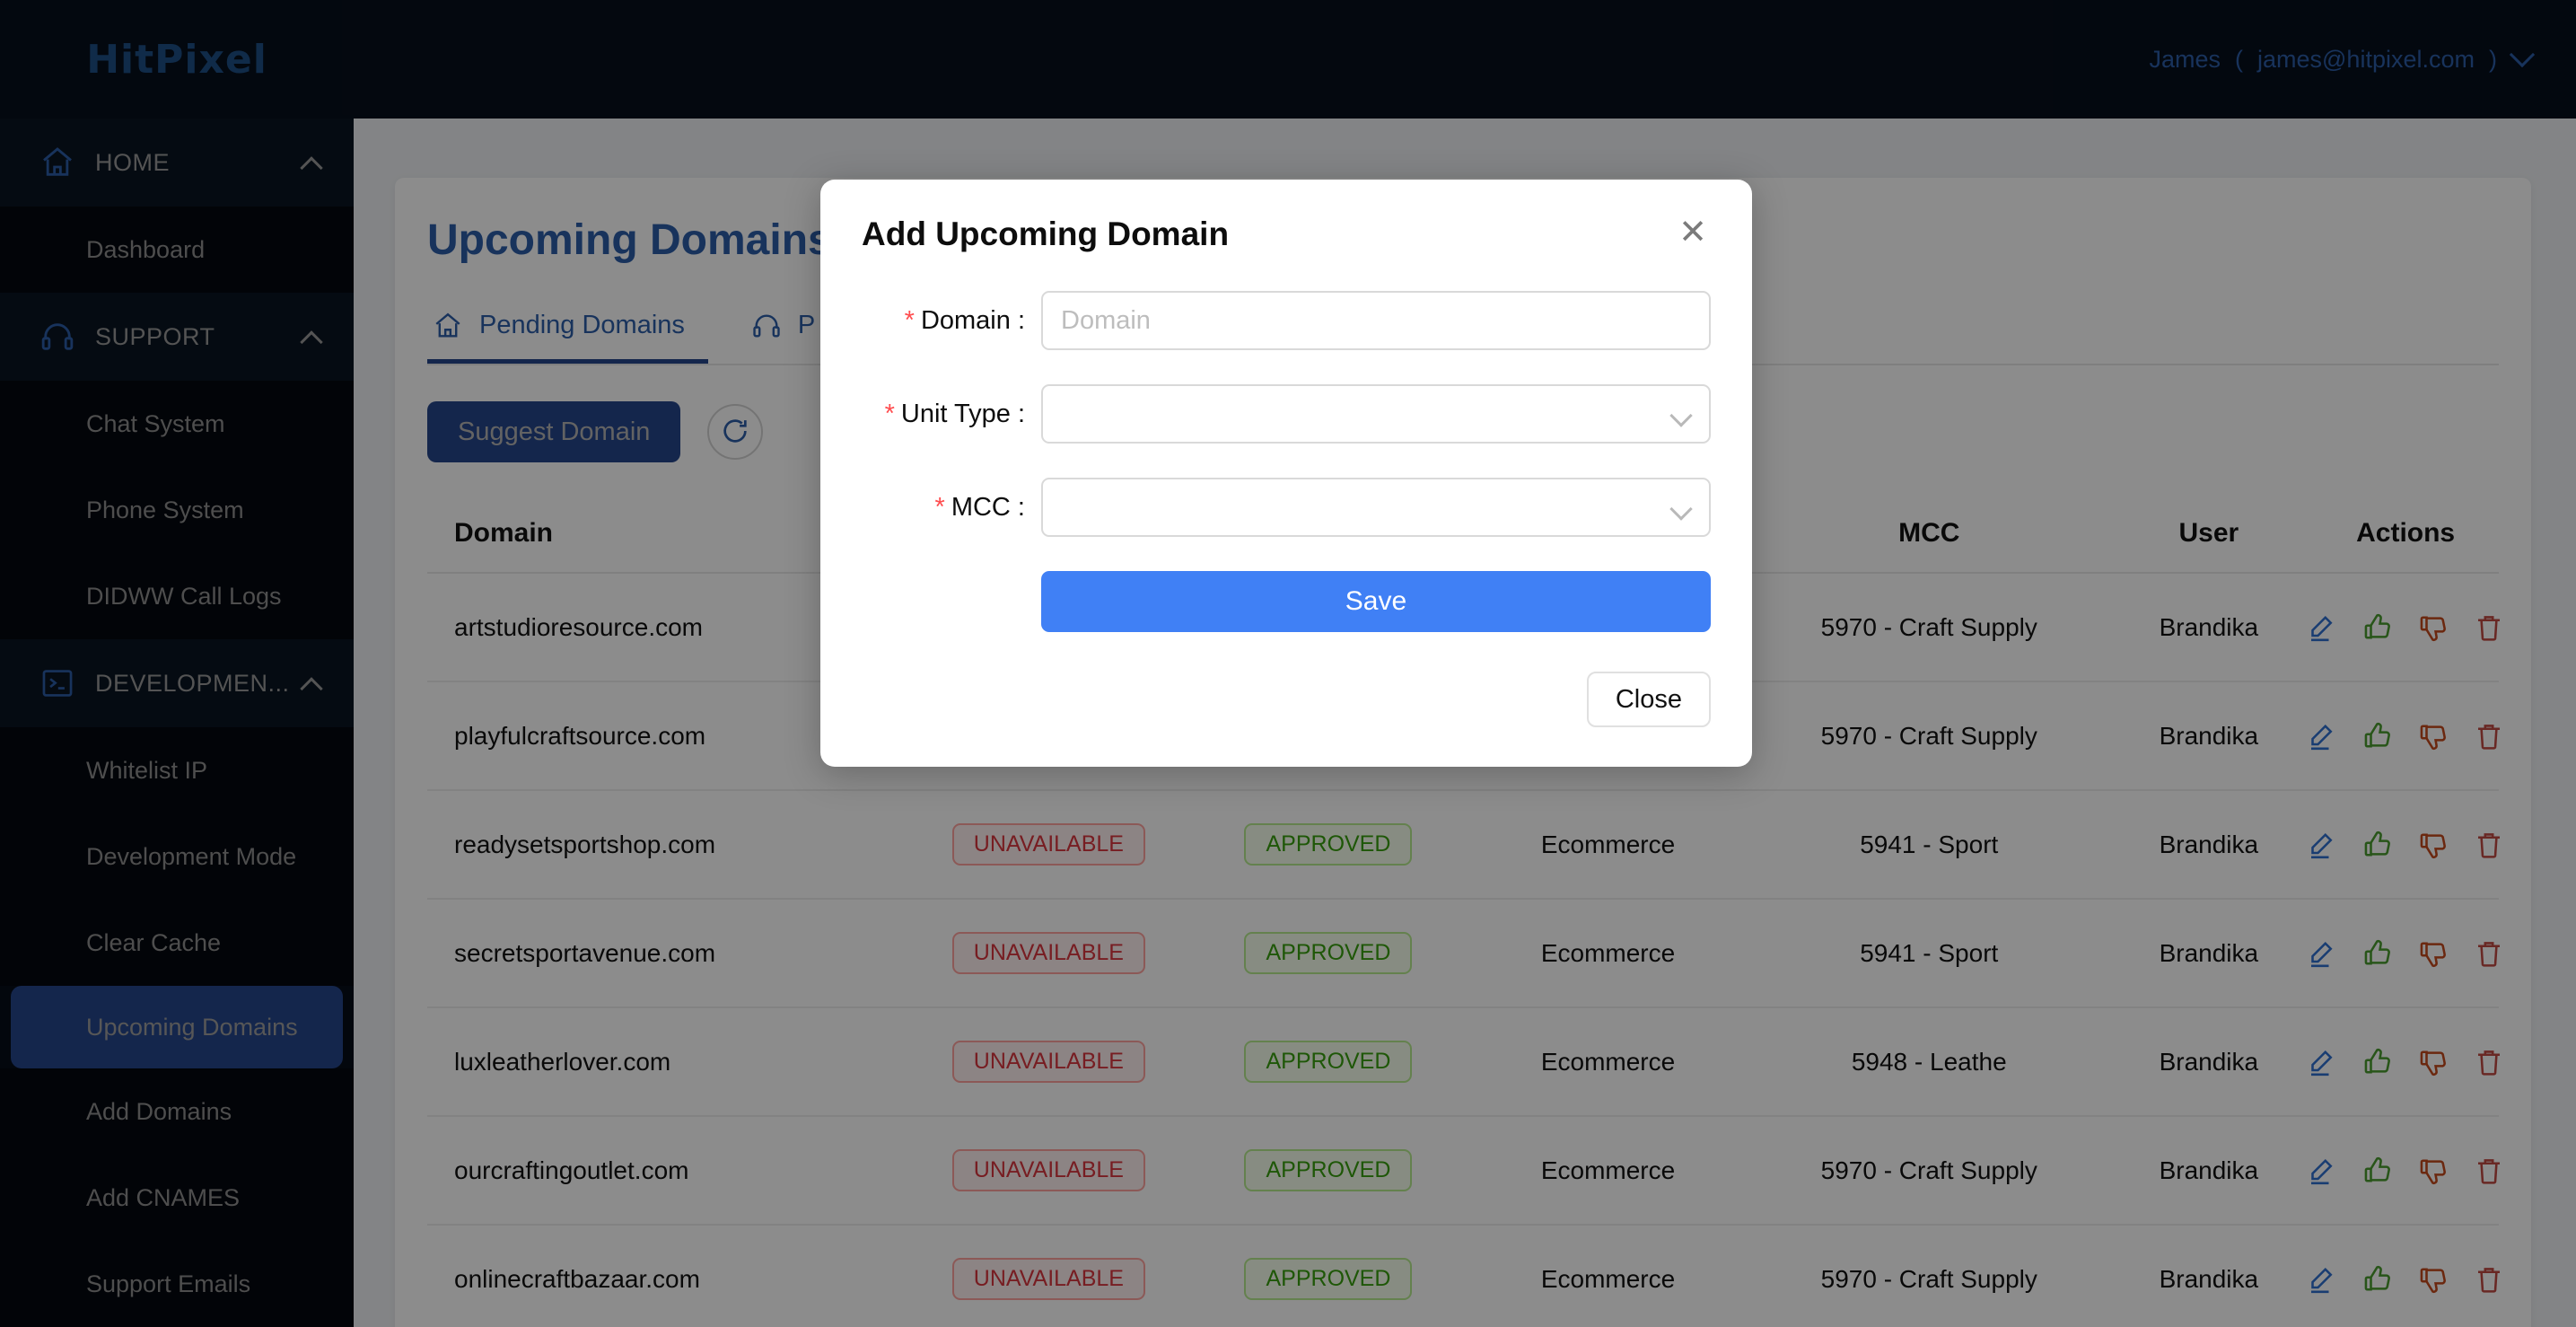 The height and width of the screenshot is (1327, 2576). I want to click on mcc-select, so click(1376, 508).